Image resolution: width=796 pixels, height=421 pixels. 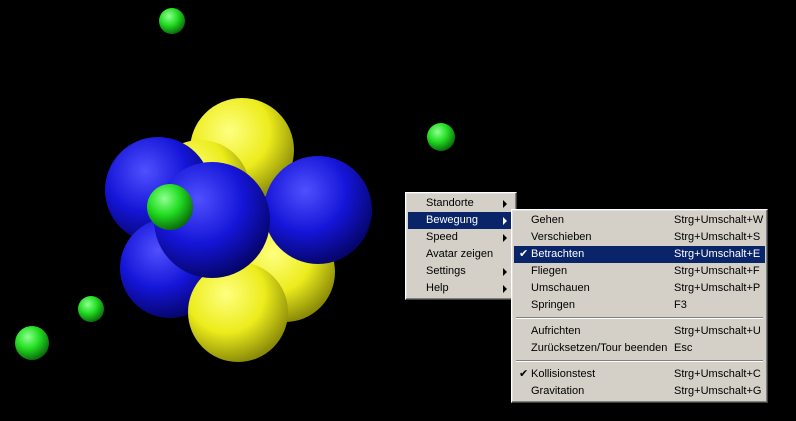 What do you see at coordinates (717, 331) in the screenshot?
I see `menu-item-shortcut: Strg+Umschalt+U` at bounding box center [717, 331].